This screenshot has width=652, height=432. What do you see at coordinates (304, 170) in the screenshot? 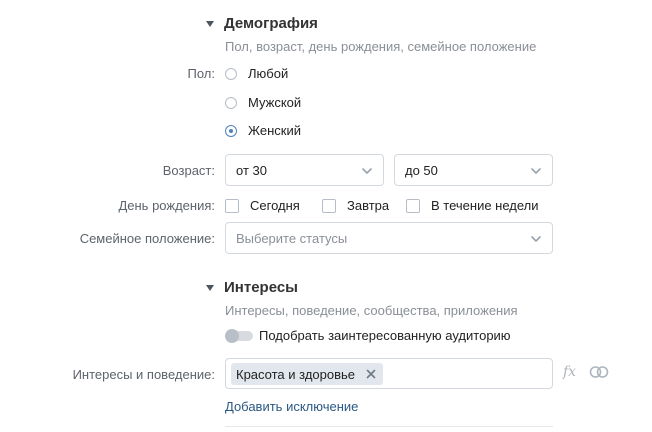
I see `age-from-select: от 30` at bounding box center [304, 170].